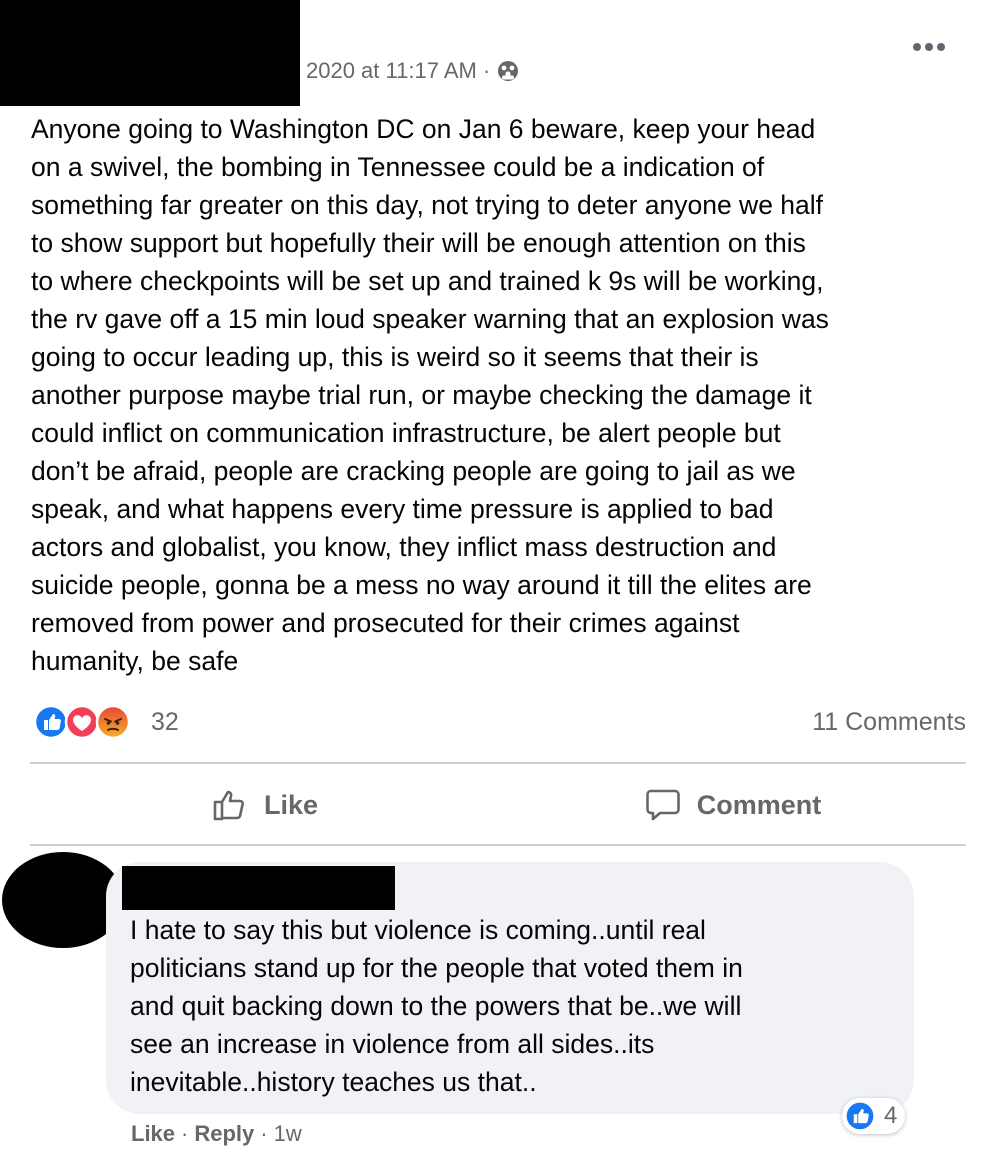  I want to click on like-button: Like, so click(264, 805).